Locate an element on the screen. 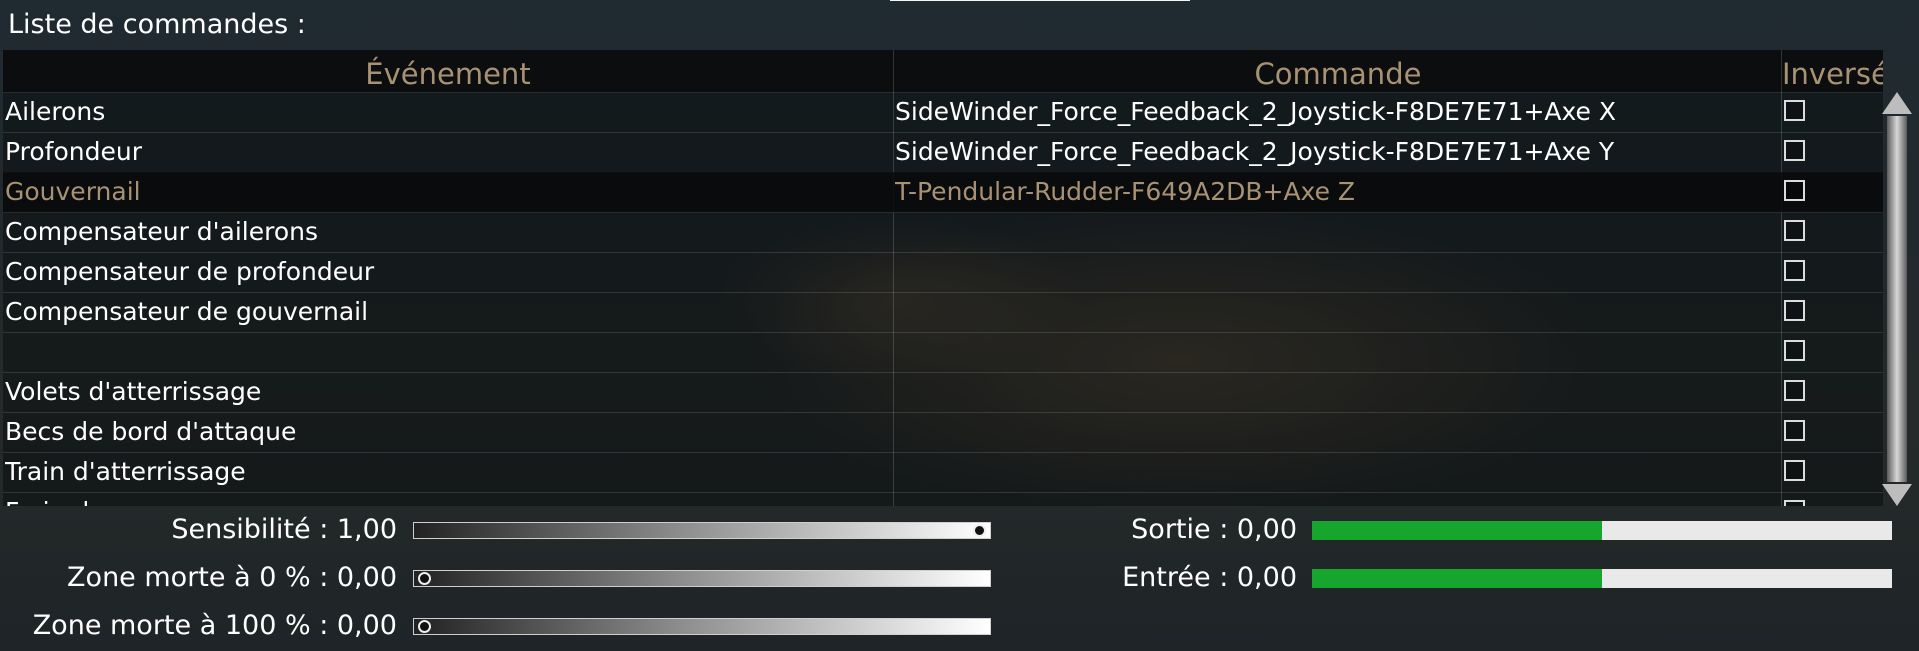 This screenshot has width=1919, height=651. event-cell: Frein de roue is located at coordinates (447, 499).